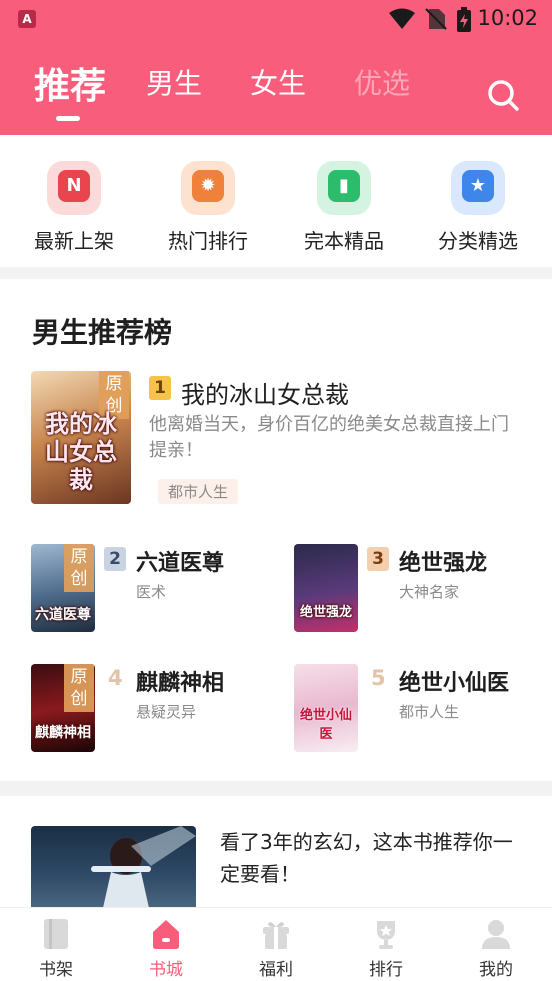 This screenshot has width=552, height=981. I want to click on status-time: 10:02, so click(507, 18).